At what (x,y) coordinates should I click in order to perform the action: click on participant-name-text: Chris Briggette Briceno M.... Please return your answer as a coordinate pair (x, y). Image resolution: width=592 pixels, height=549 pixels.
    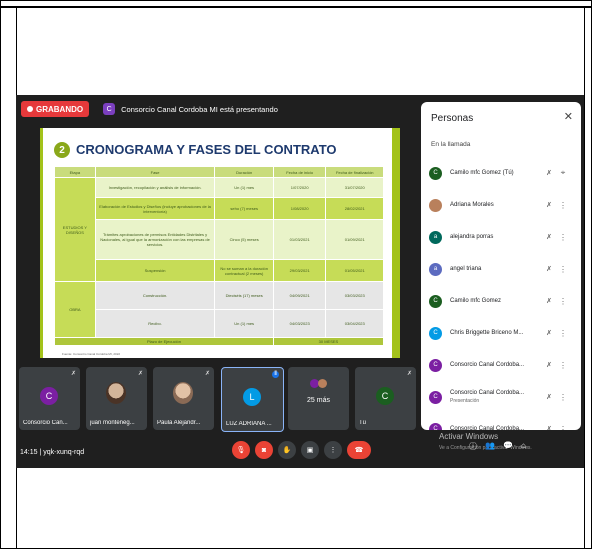
    Looking at the image, I should click on (487, 333).